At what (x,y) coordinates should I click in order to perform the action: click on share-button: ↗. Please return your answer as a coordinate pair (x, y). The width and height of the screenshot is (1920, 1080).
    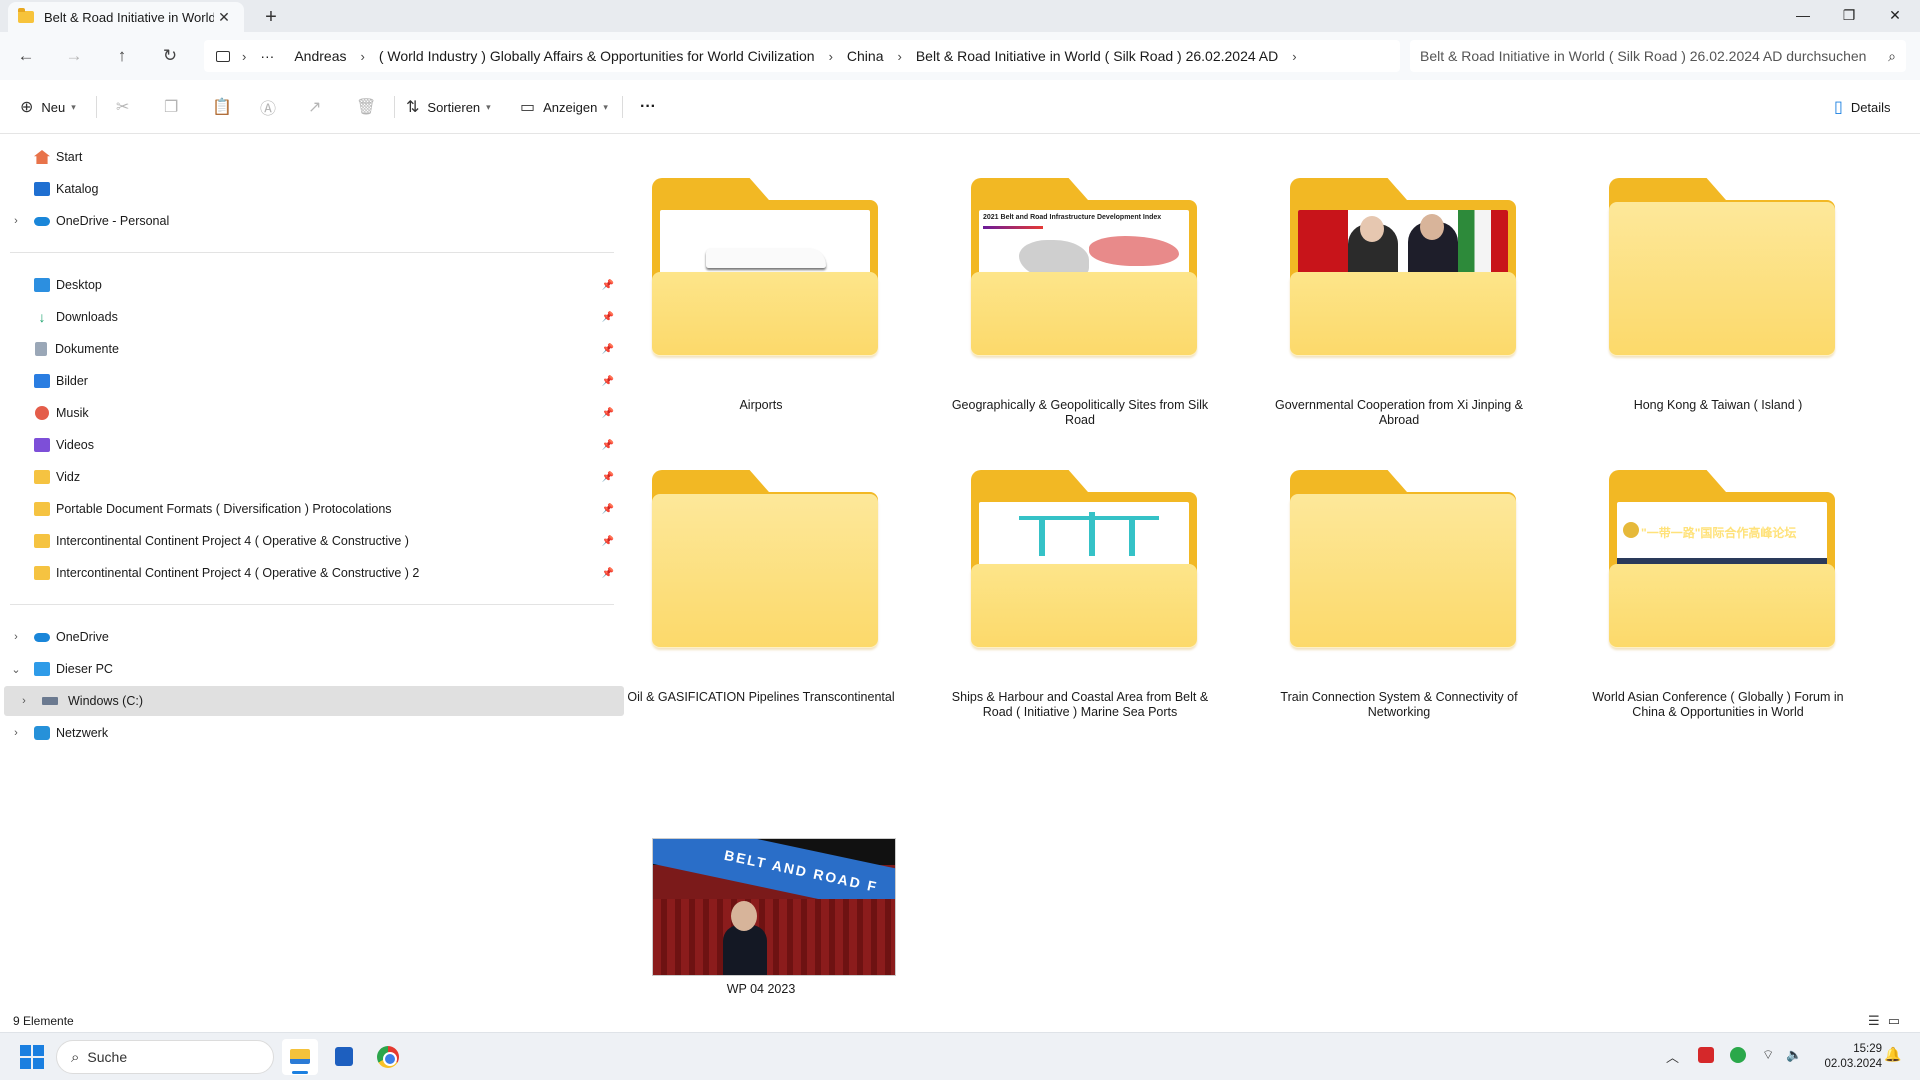
    Looking at the image, I should click on (318, 107).